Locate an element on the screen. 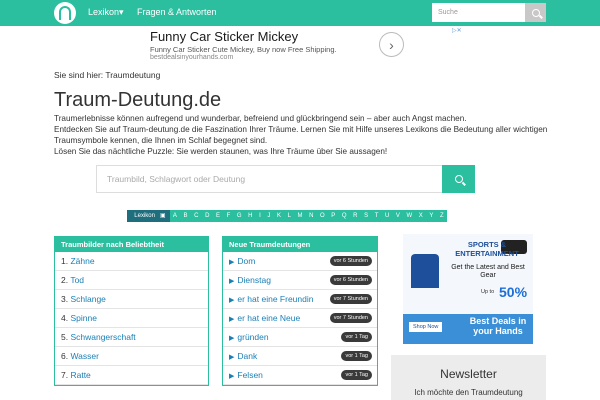 The height and width of the screenshot is (400, 600). popular-item-link: Schlange is located at coordinates (87, 299).